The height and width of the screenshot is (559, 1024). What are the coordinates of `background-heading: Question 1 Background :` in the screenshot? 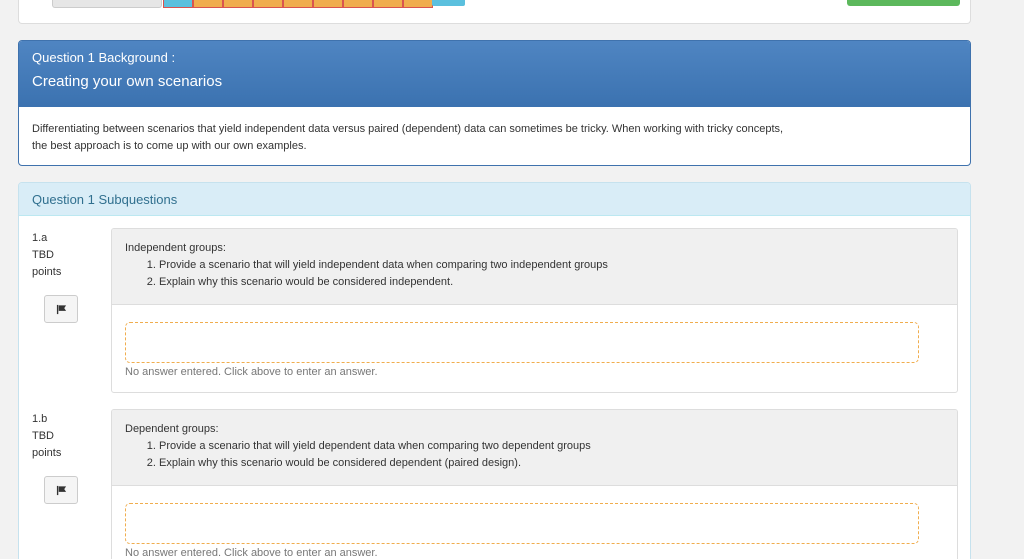 It's located at (104, 57).